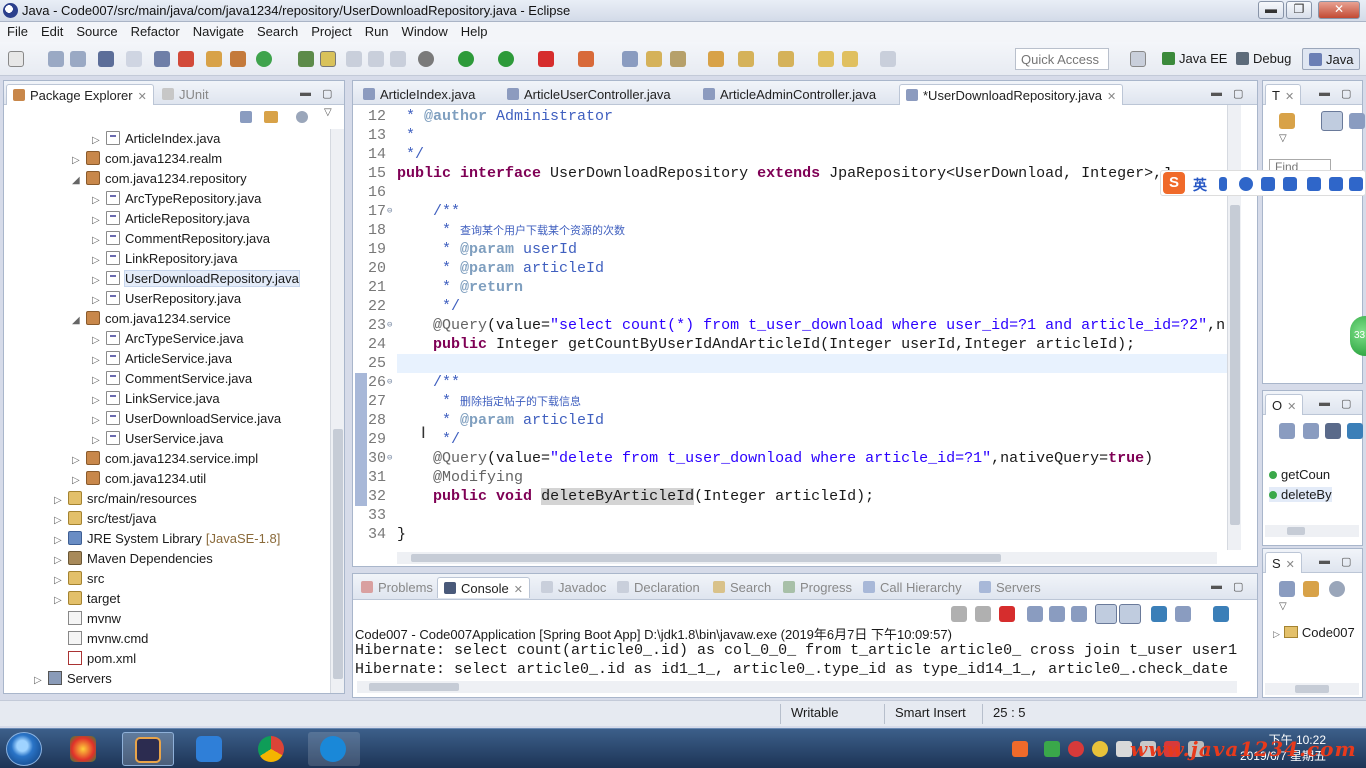  Describe the element at coordinates (1035, 614) in the screenshot. I see `clear-console-icon` at that location.